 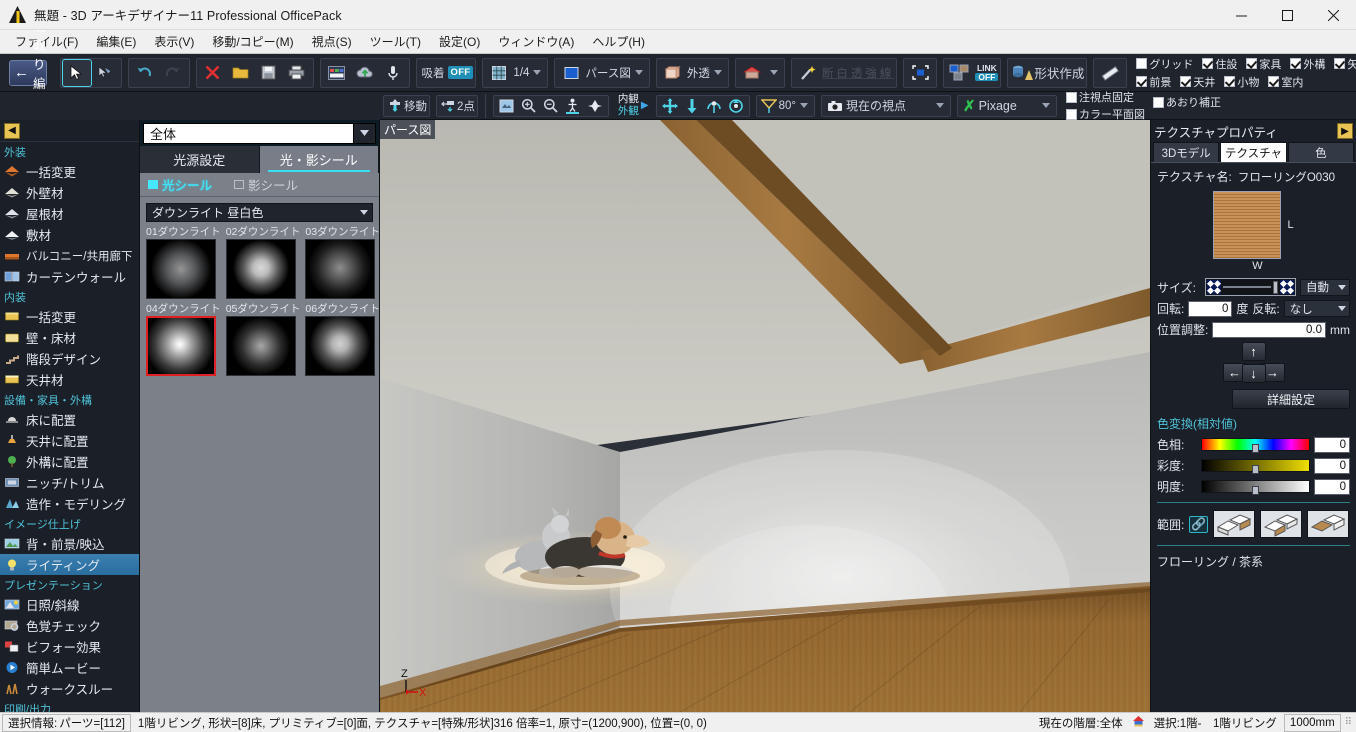 I want to click on sidebar-item-background-foreground: 背・前景/映込, so click(x=69, y=543).